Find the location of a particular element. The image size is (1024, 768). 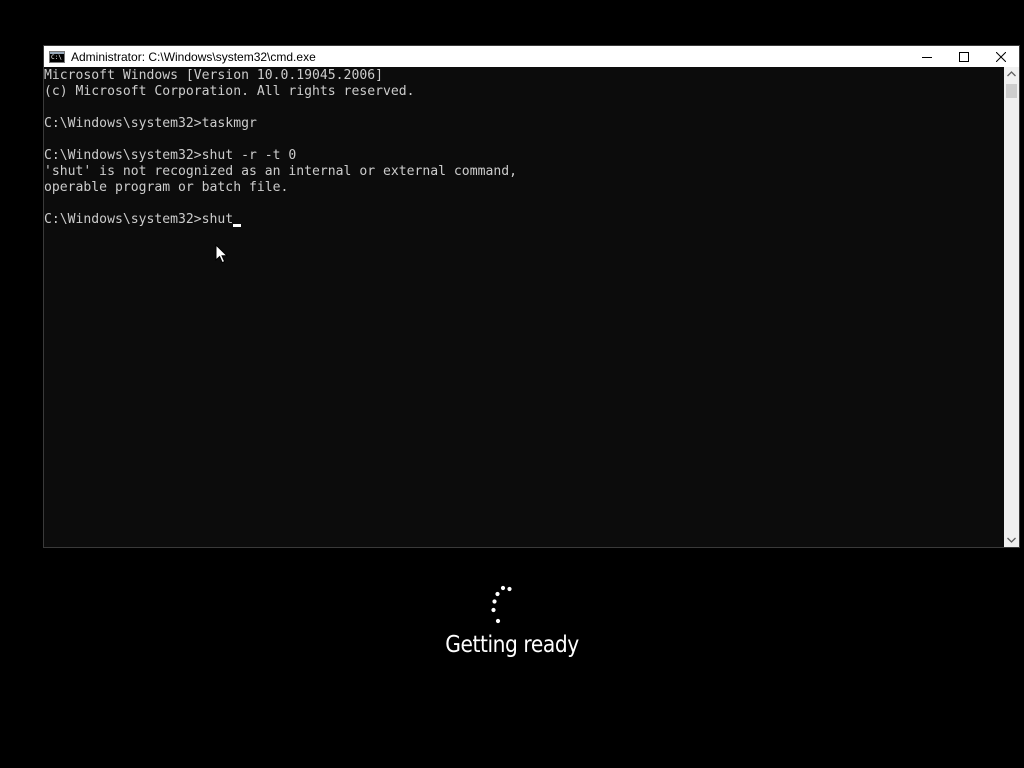

minimize-button is located at coordinates (926, 56).